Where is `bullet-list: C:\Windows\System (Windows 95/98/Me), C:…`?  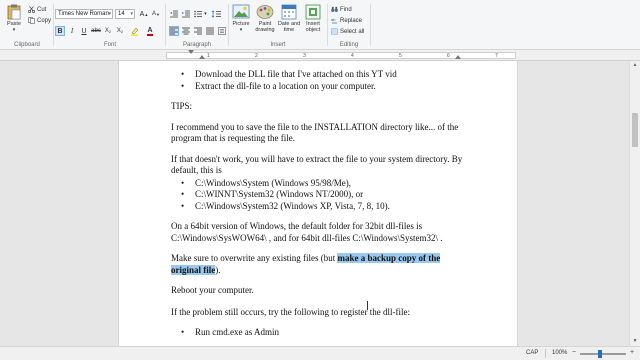 bullet-list: C:\Windows\System (Windows 95/98/Me), C:… is located at coordinates (321, 195).